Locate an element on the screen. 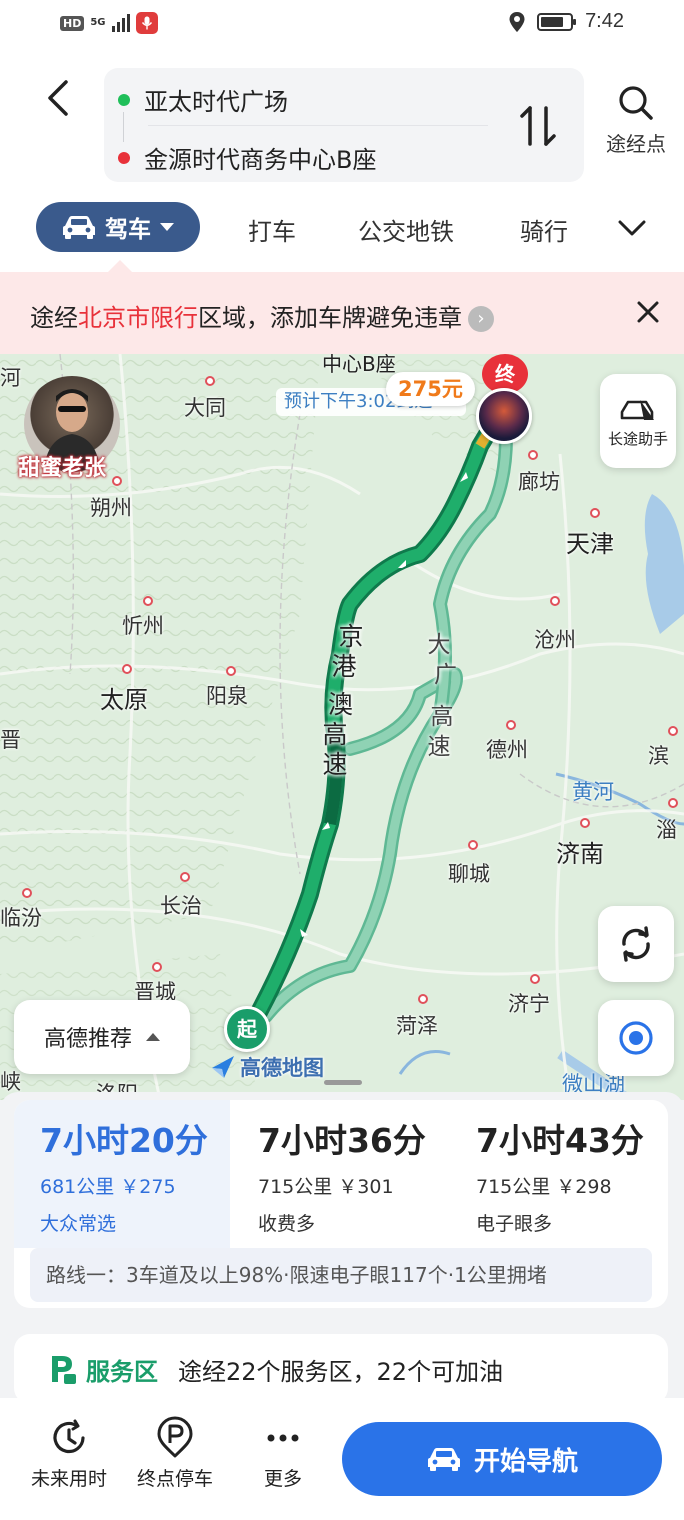 The width and height of the screenshot is (684, 1520). tab-drive: 驾车 is located at coordinates (118, 227).